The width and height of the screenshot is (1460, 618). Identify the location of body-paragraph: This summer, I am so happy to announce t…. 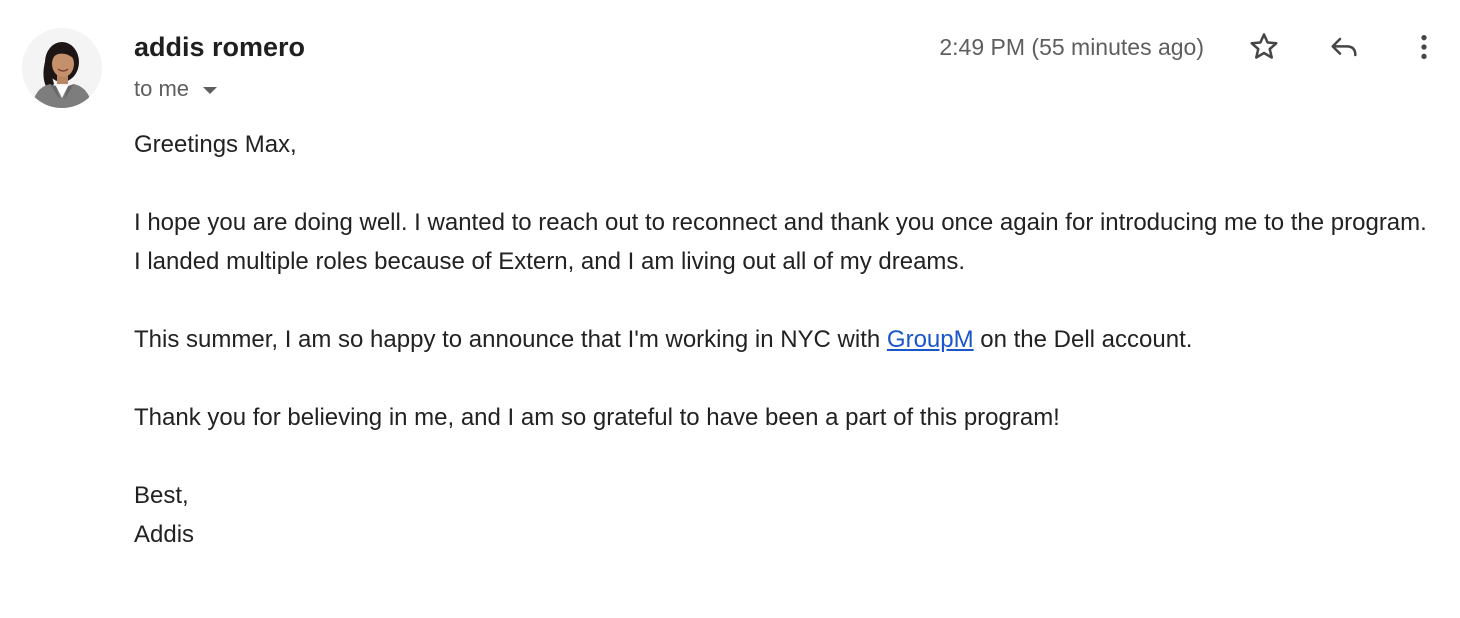
(784, 339).